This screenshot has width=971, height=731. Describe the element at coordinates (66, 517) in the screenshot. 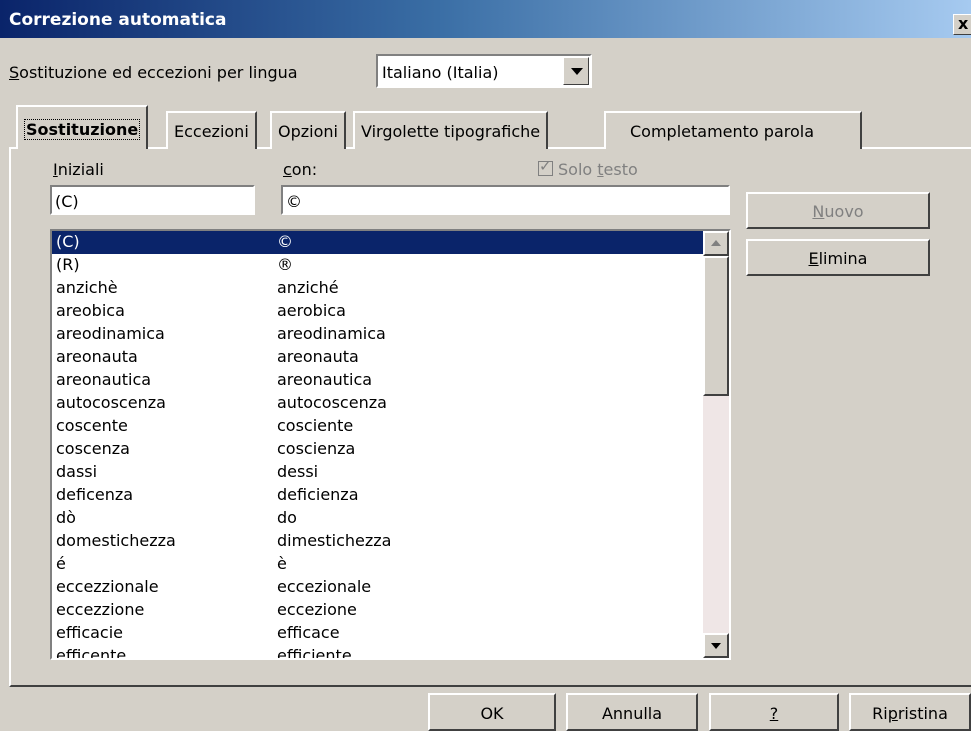

I see `list-row-original: dò` at that location.